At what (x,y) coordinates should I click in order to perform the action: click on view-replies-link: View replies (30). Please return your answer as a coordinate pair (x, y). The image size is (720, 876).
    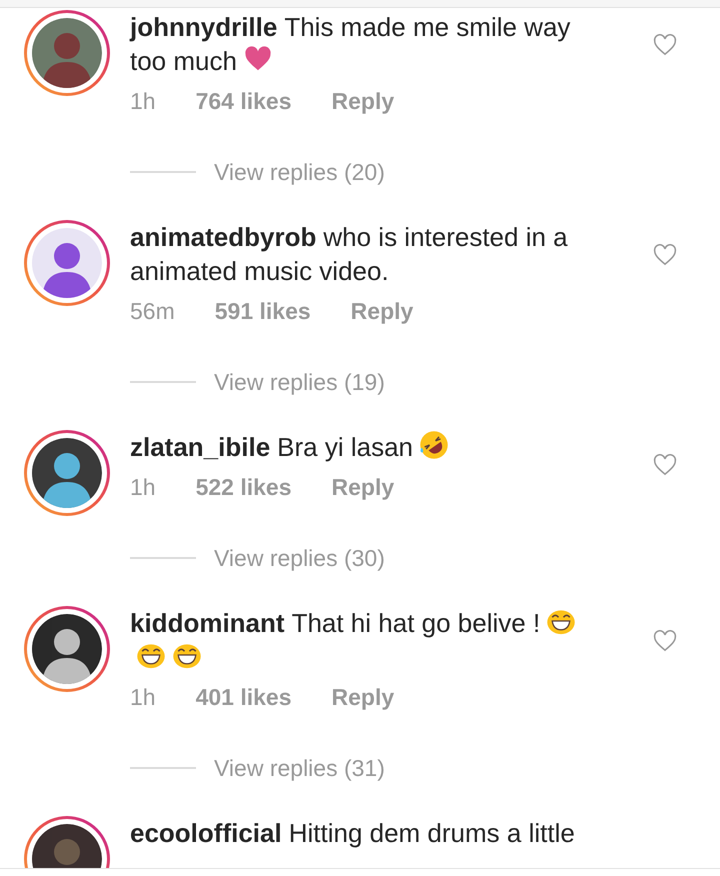
    Looking at the image, I should click on (299, 558).